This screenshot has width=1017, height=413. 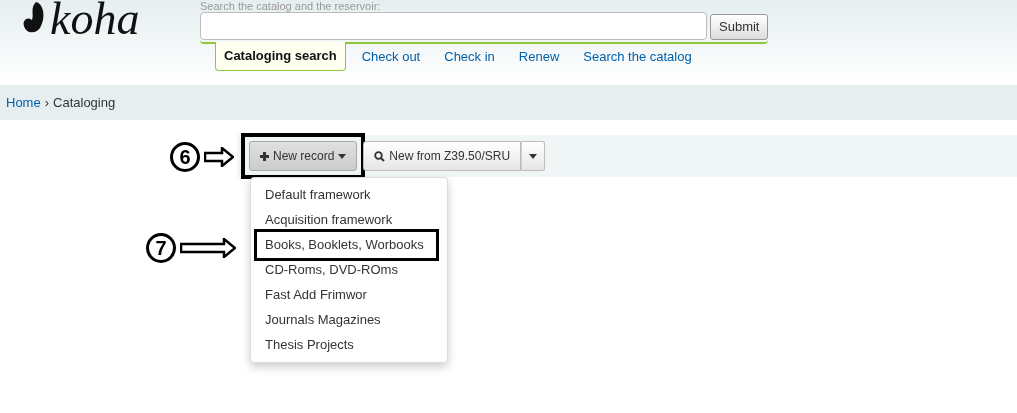 What do you see at coordinates (346, 295) in the screenshot?
I see `menu-item: Fast Add Frimwor` at bounding box center [346, 295].